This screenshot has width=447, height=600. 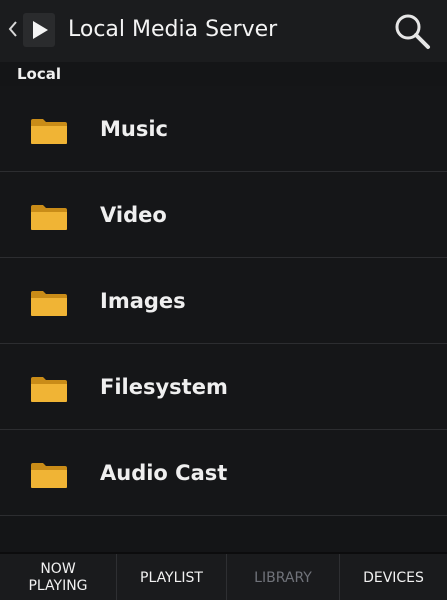 I want to click on tab-library: LIBRARY, so click(x=283, y=577).